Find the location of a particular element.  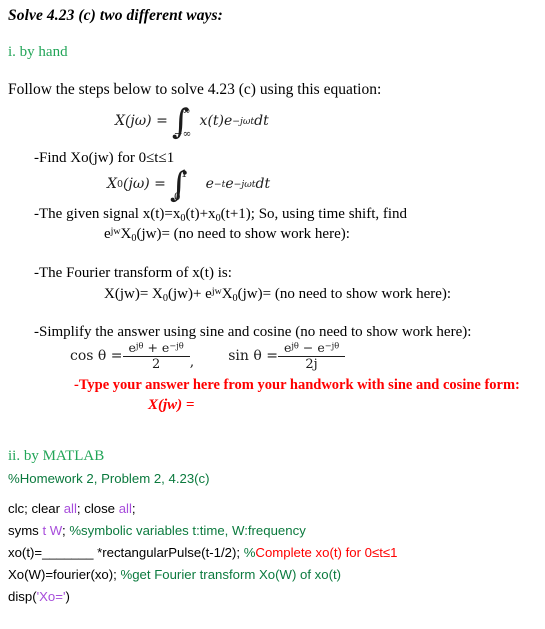

line-clc: clc; clear all; close all; is located at coordinates (72, 508).